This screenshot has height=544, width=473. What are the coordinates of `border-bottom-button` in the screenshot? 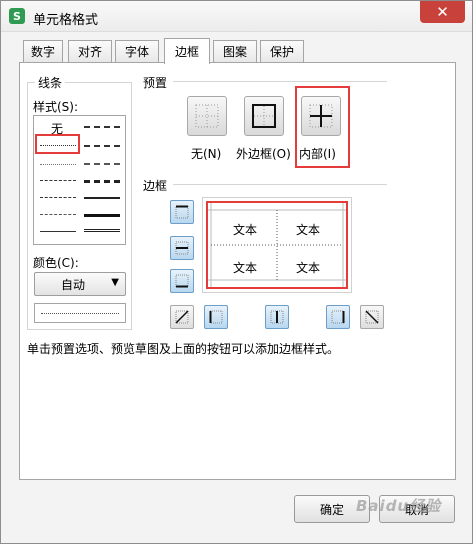 It's located at (182, 281).